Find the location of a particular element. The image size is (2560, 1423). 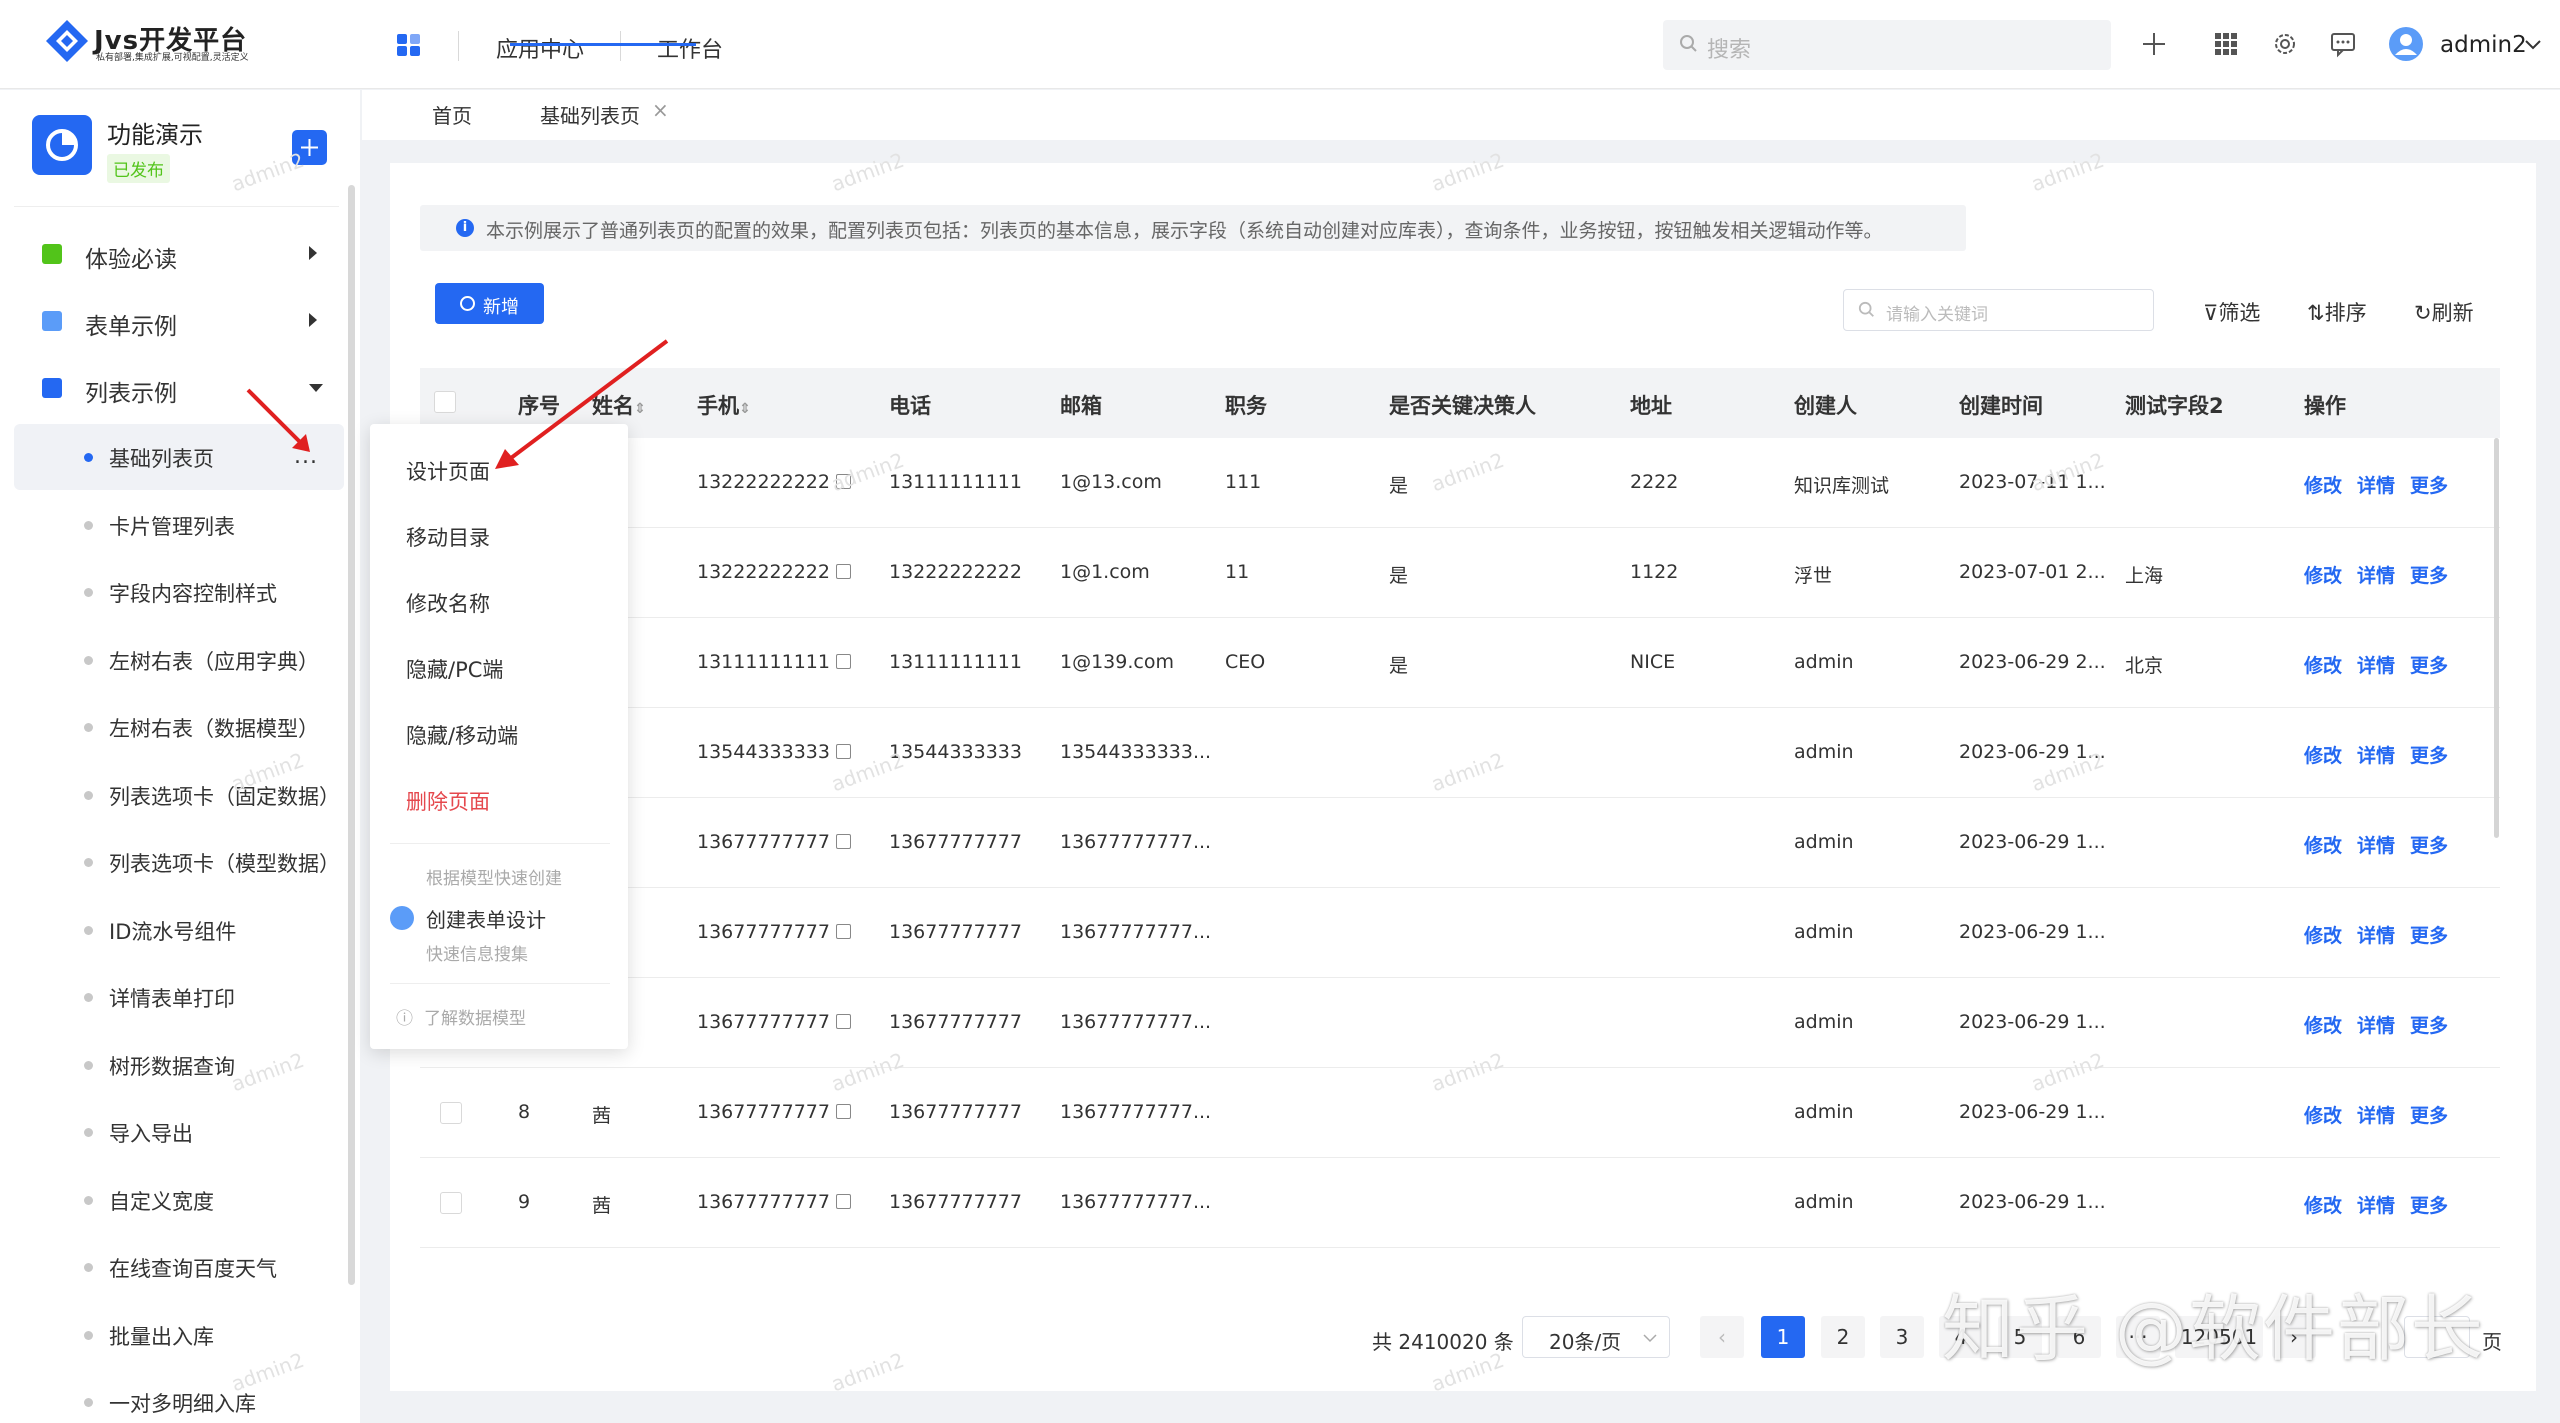

close-icon: × is located at coordinates (660, 110).